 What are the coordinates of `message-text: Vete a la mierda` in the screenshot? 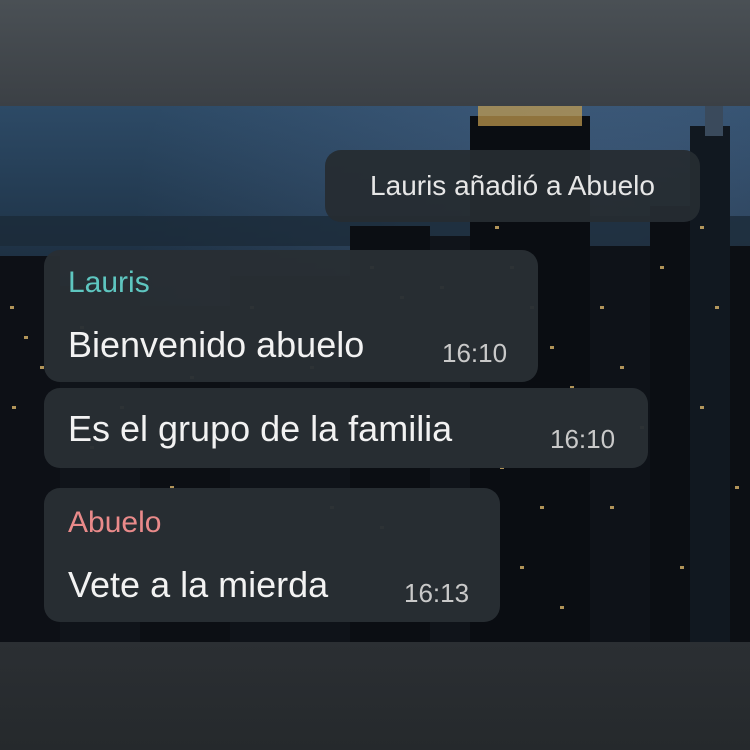 It's located at (198, 584).